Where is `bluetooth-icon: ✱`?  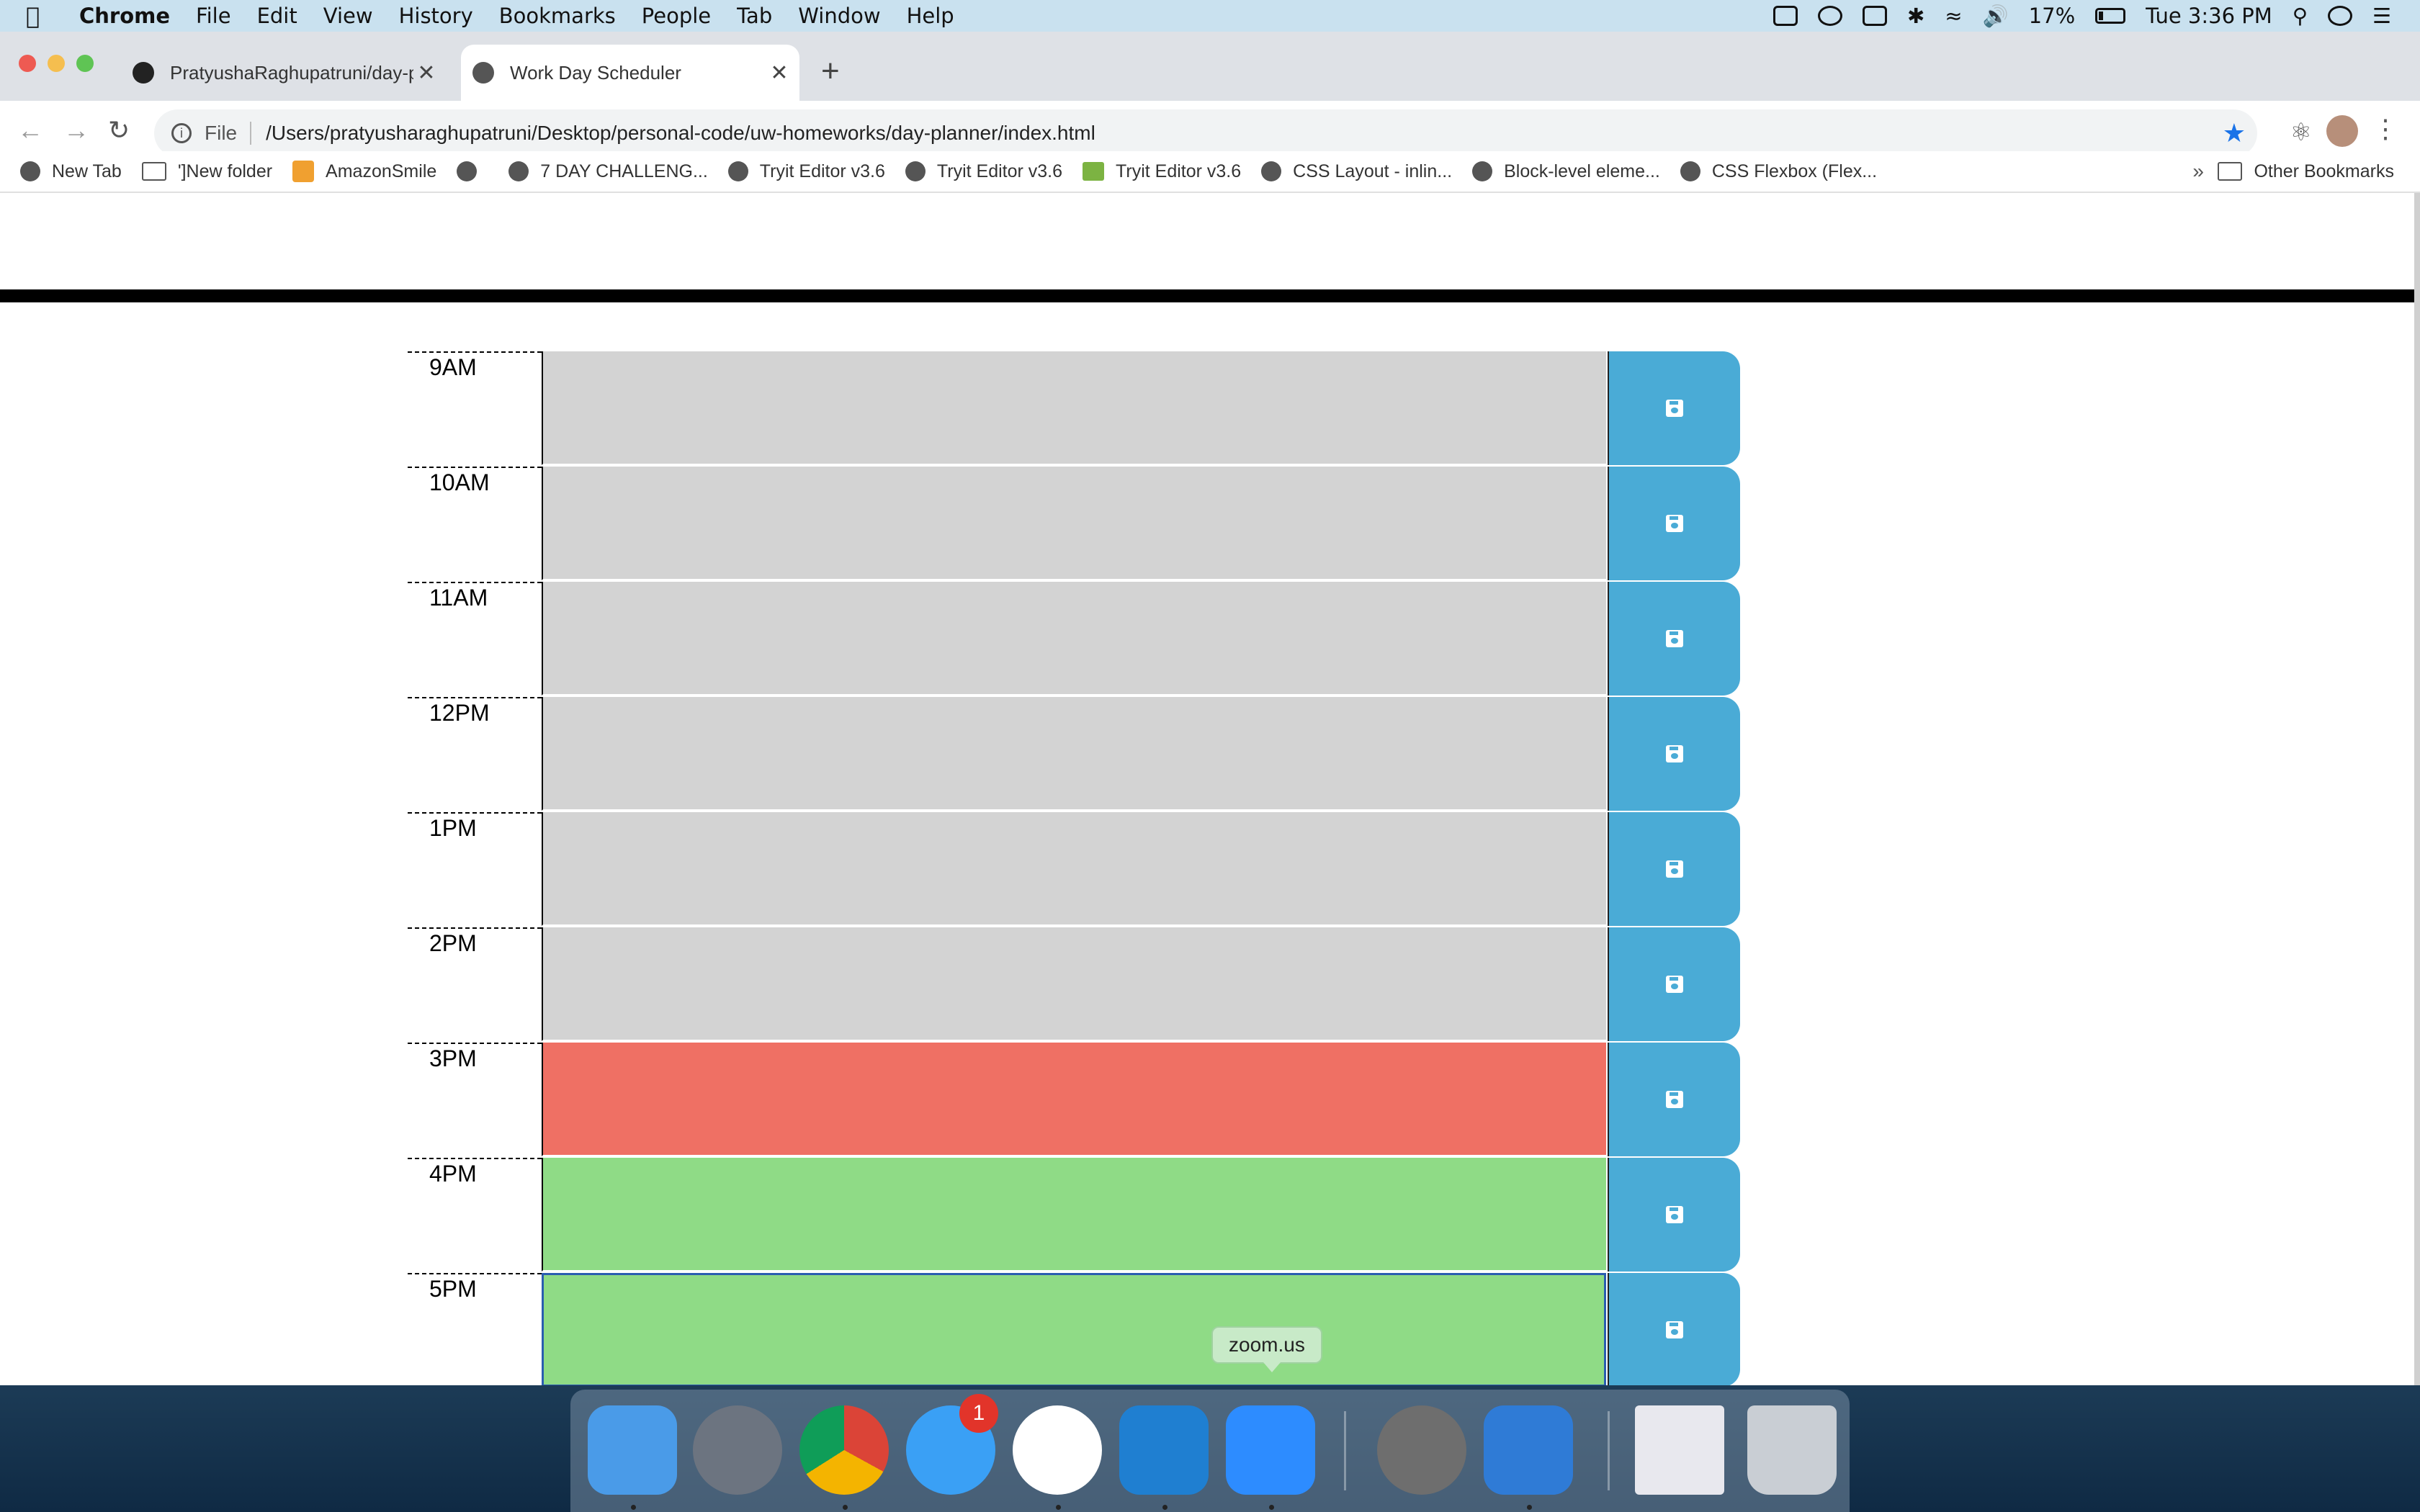 bluetooth-icon: ✱ is located at coordinates (1916, 16).